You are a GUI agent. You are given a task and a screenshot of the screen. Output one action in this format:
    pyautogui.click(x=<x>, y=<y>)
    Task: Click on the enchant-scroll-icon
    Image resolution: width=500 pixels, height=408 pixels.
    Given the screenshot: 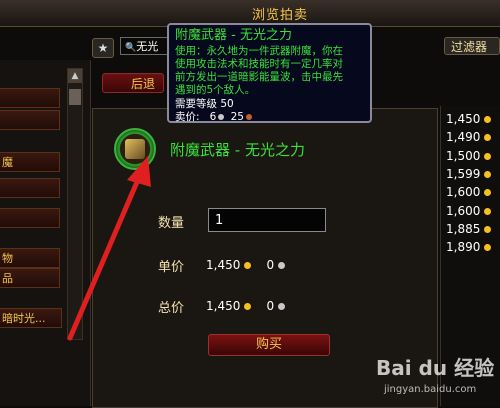 What is the action you would take?
    pyautogui.click(x=135, y=149)
    